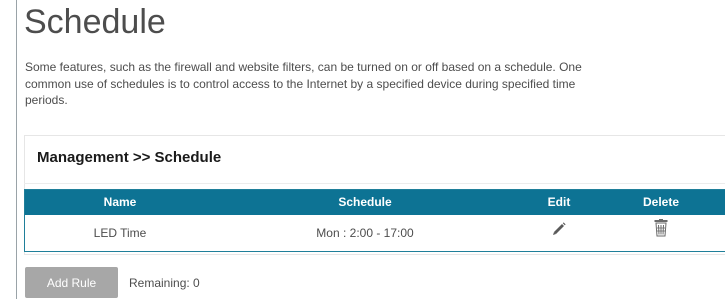 The image size is (725, 299). I want to click on rule-name-cell: LED Time, so click(120, 233).